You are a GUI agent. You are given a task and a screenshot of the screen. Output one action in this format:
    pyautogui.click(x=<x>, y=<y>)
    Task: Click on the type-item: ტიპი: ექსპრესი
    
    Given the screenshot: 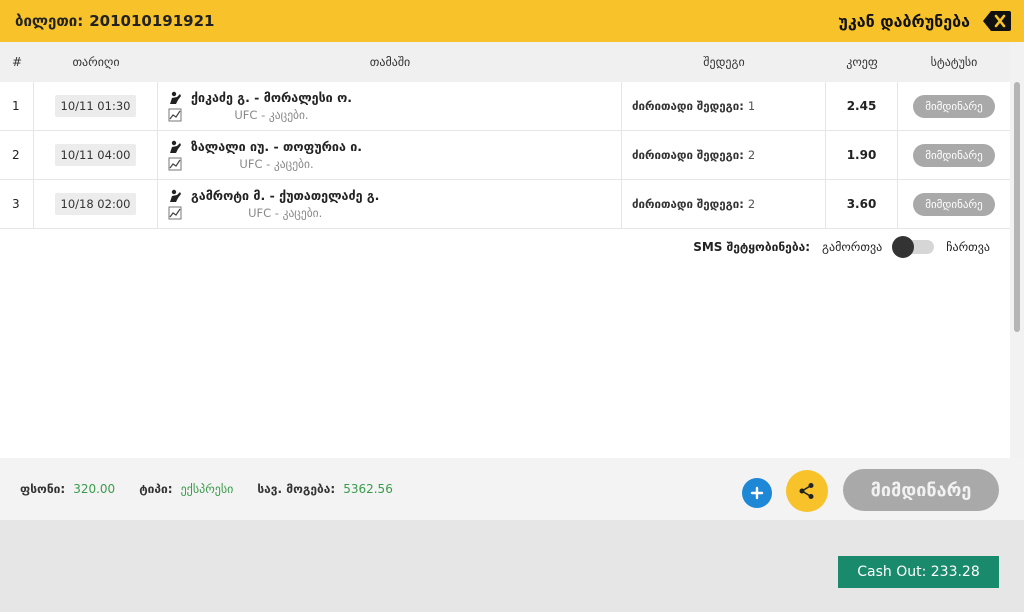 What is the action you would take?
    pyautogui.click(x=186, y=489)
    